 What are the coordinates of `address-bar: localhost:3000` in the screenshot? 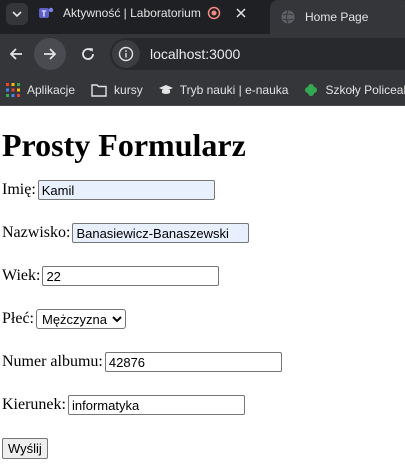 It's located at (257, 54).